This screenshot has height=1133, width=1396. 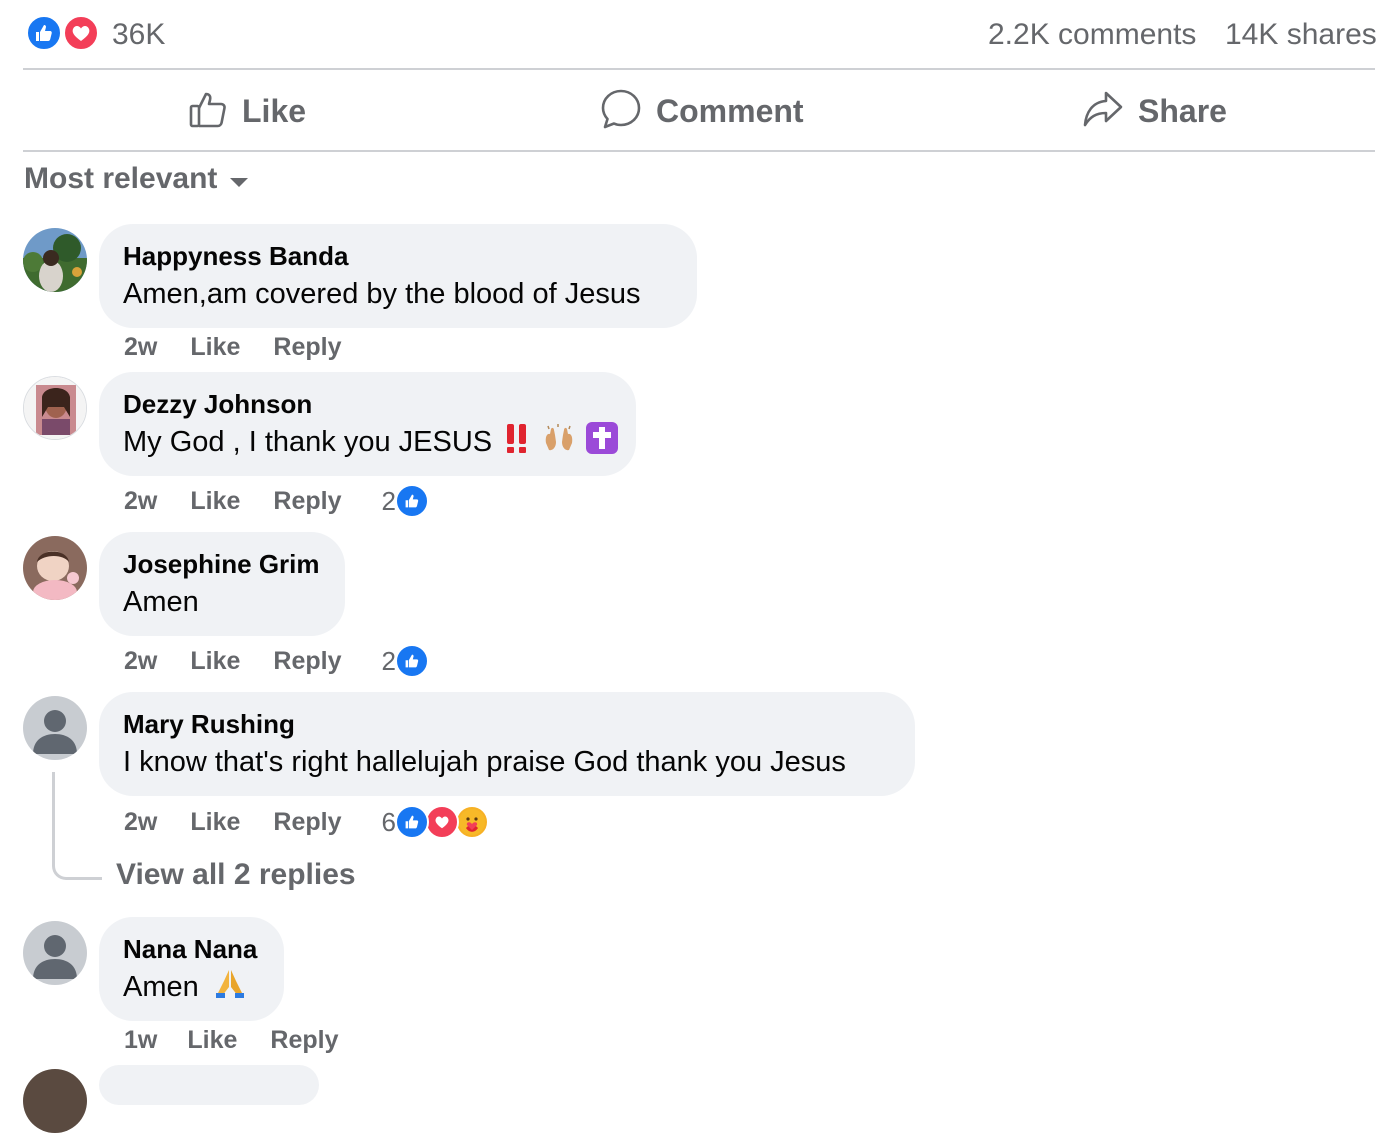 I want to click on share-count-link: 14K shares, so click(x=1301, y=35).